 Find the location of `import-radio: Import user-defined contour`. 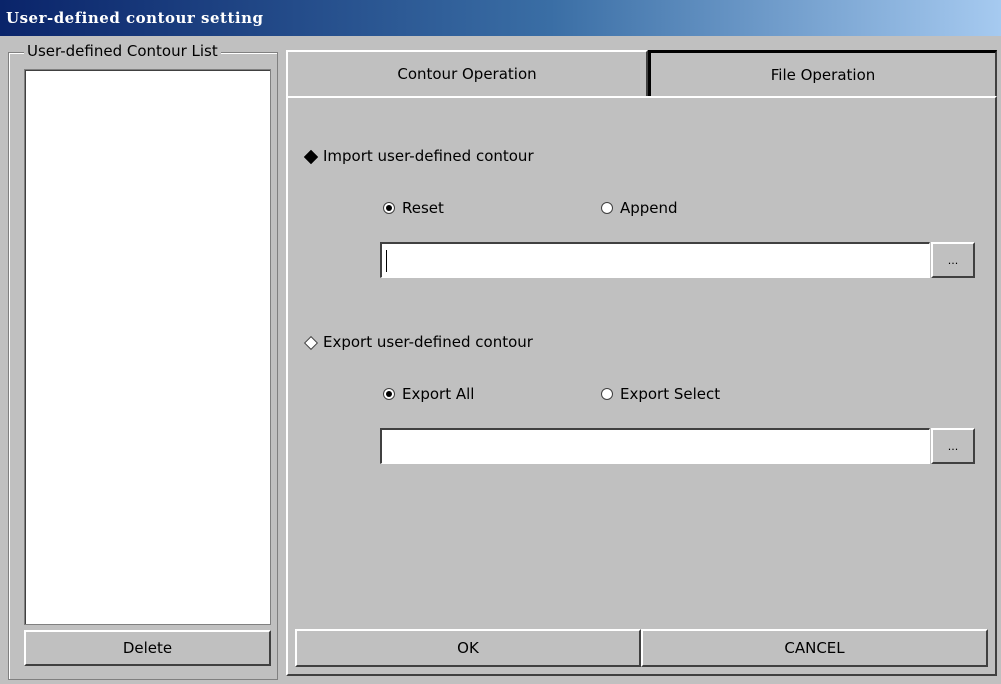

import-radio: Import user-defined contour is located at coordinates (418, 156).